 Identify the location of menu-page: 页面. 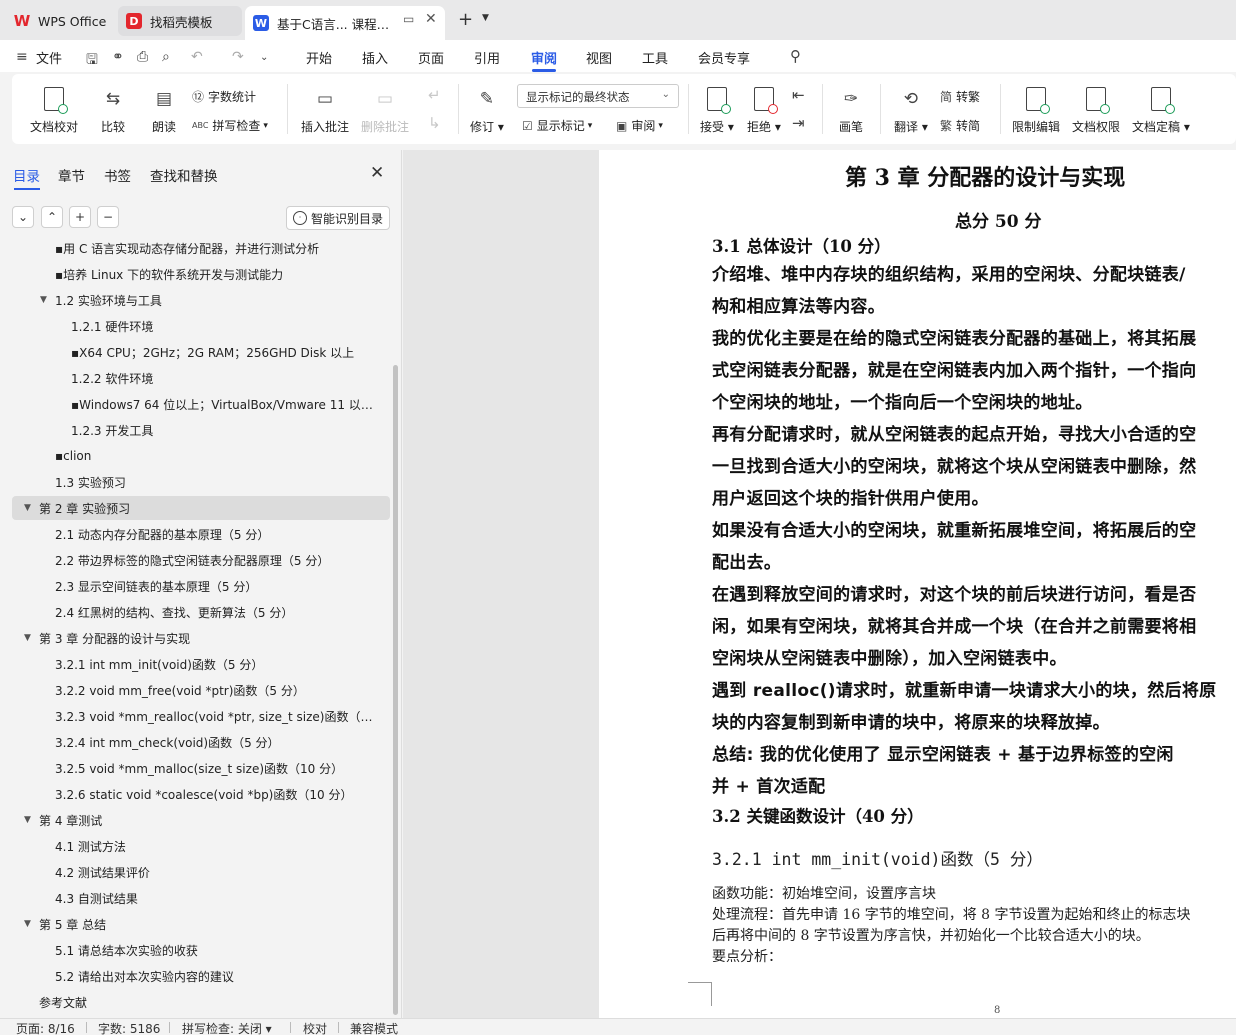
(431, 57).